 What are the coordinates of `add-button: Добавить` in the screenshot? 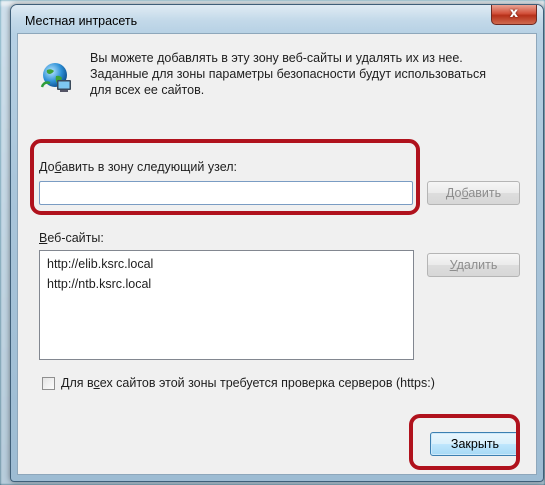 It's located at (473, 193).